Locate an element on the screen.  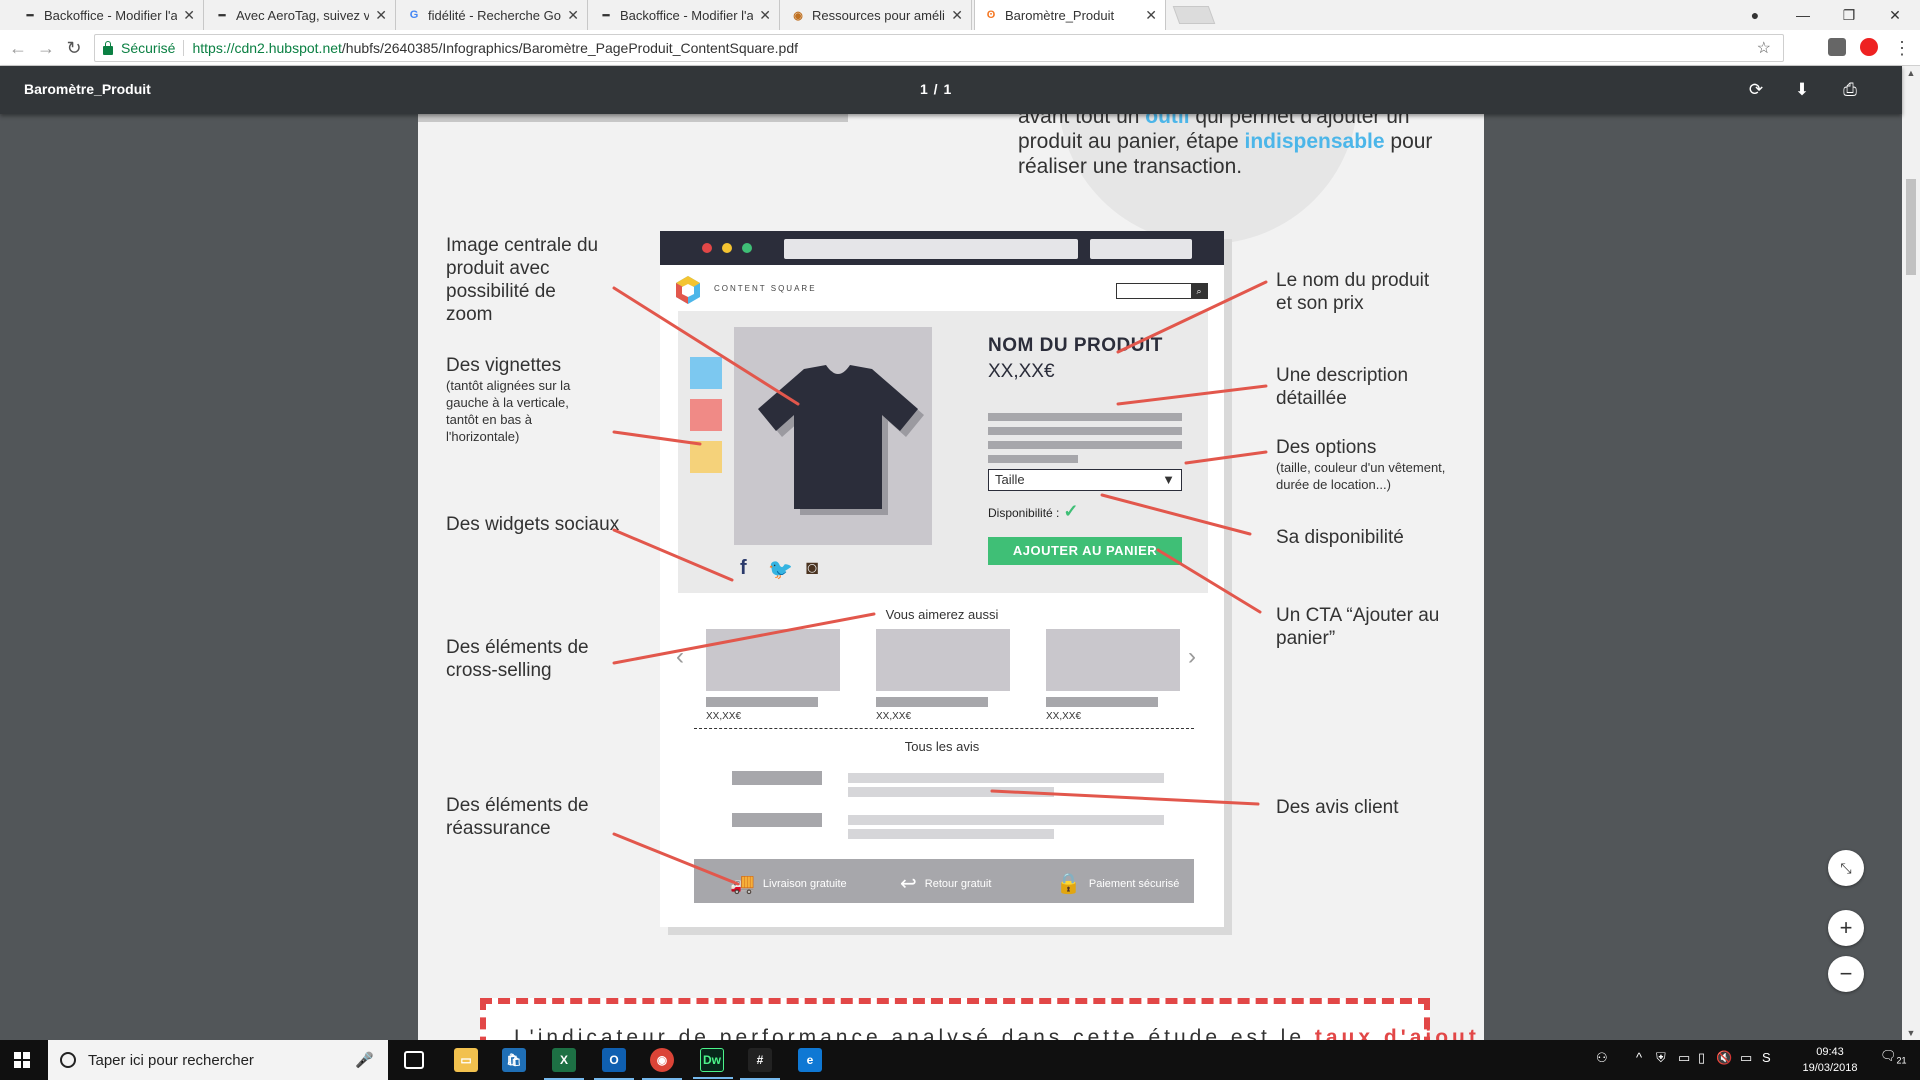
scroll-thumb is located at coordinates (1911, 227).